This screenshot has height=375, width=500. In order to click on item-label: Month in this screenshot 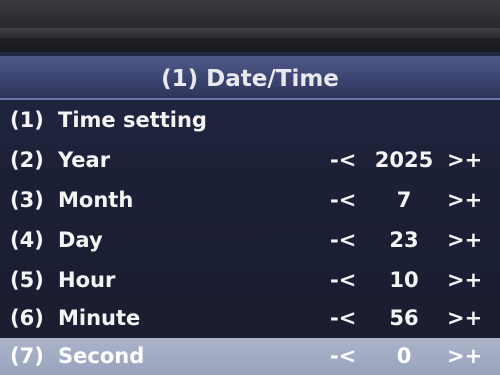, I will do `click(96, 200)`.